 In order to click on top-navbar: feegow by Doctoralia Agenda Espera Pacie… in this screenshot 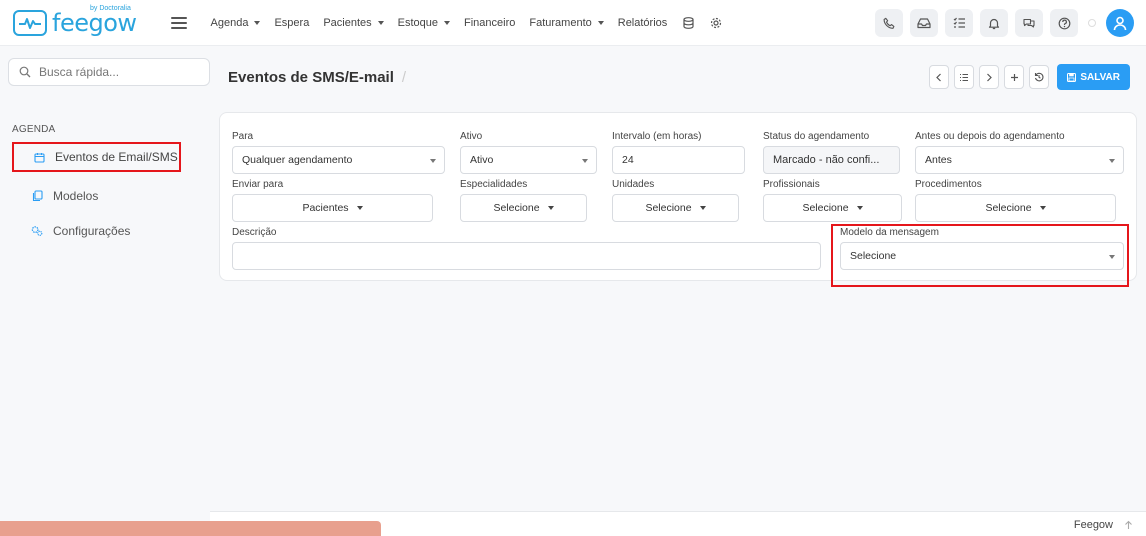, I will do `click(573, 23)`.